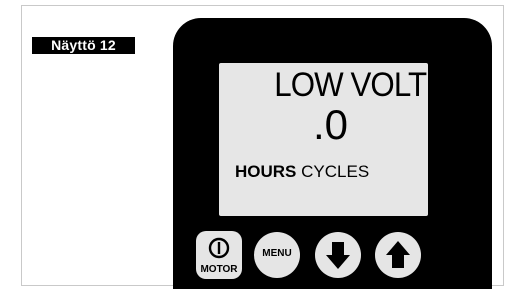  What do you see at coordinates (219, 248) in the screenshot?
I see `power-icon` at bounding box center [219, 248].